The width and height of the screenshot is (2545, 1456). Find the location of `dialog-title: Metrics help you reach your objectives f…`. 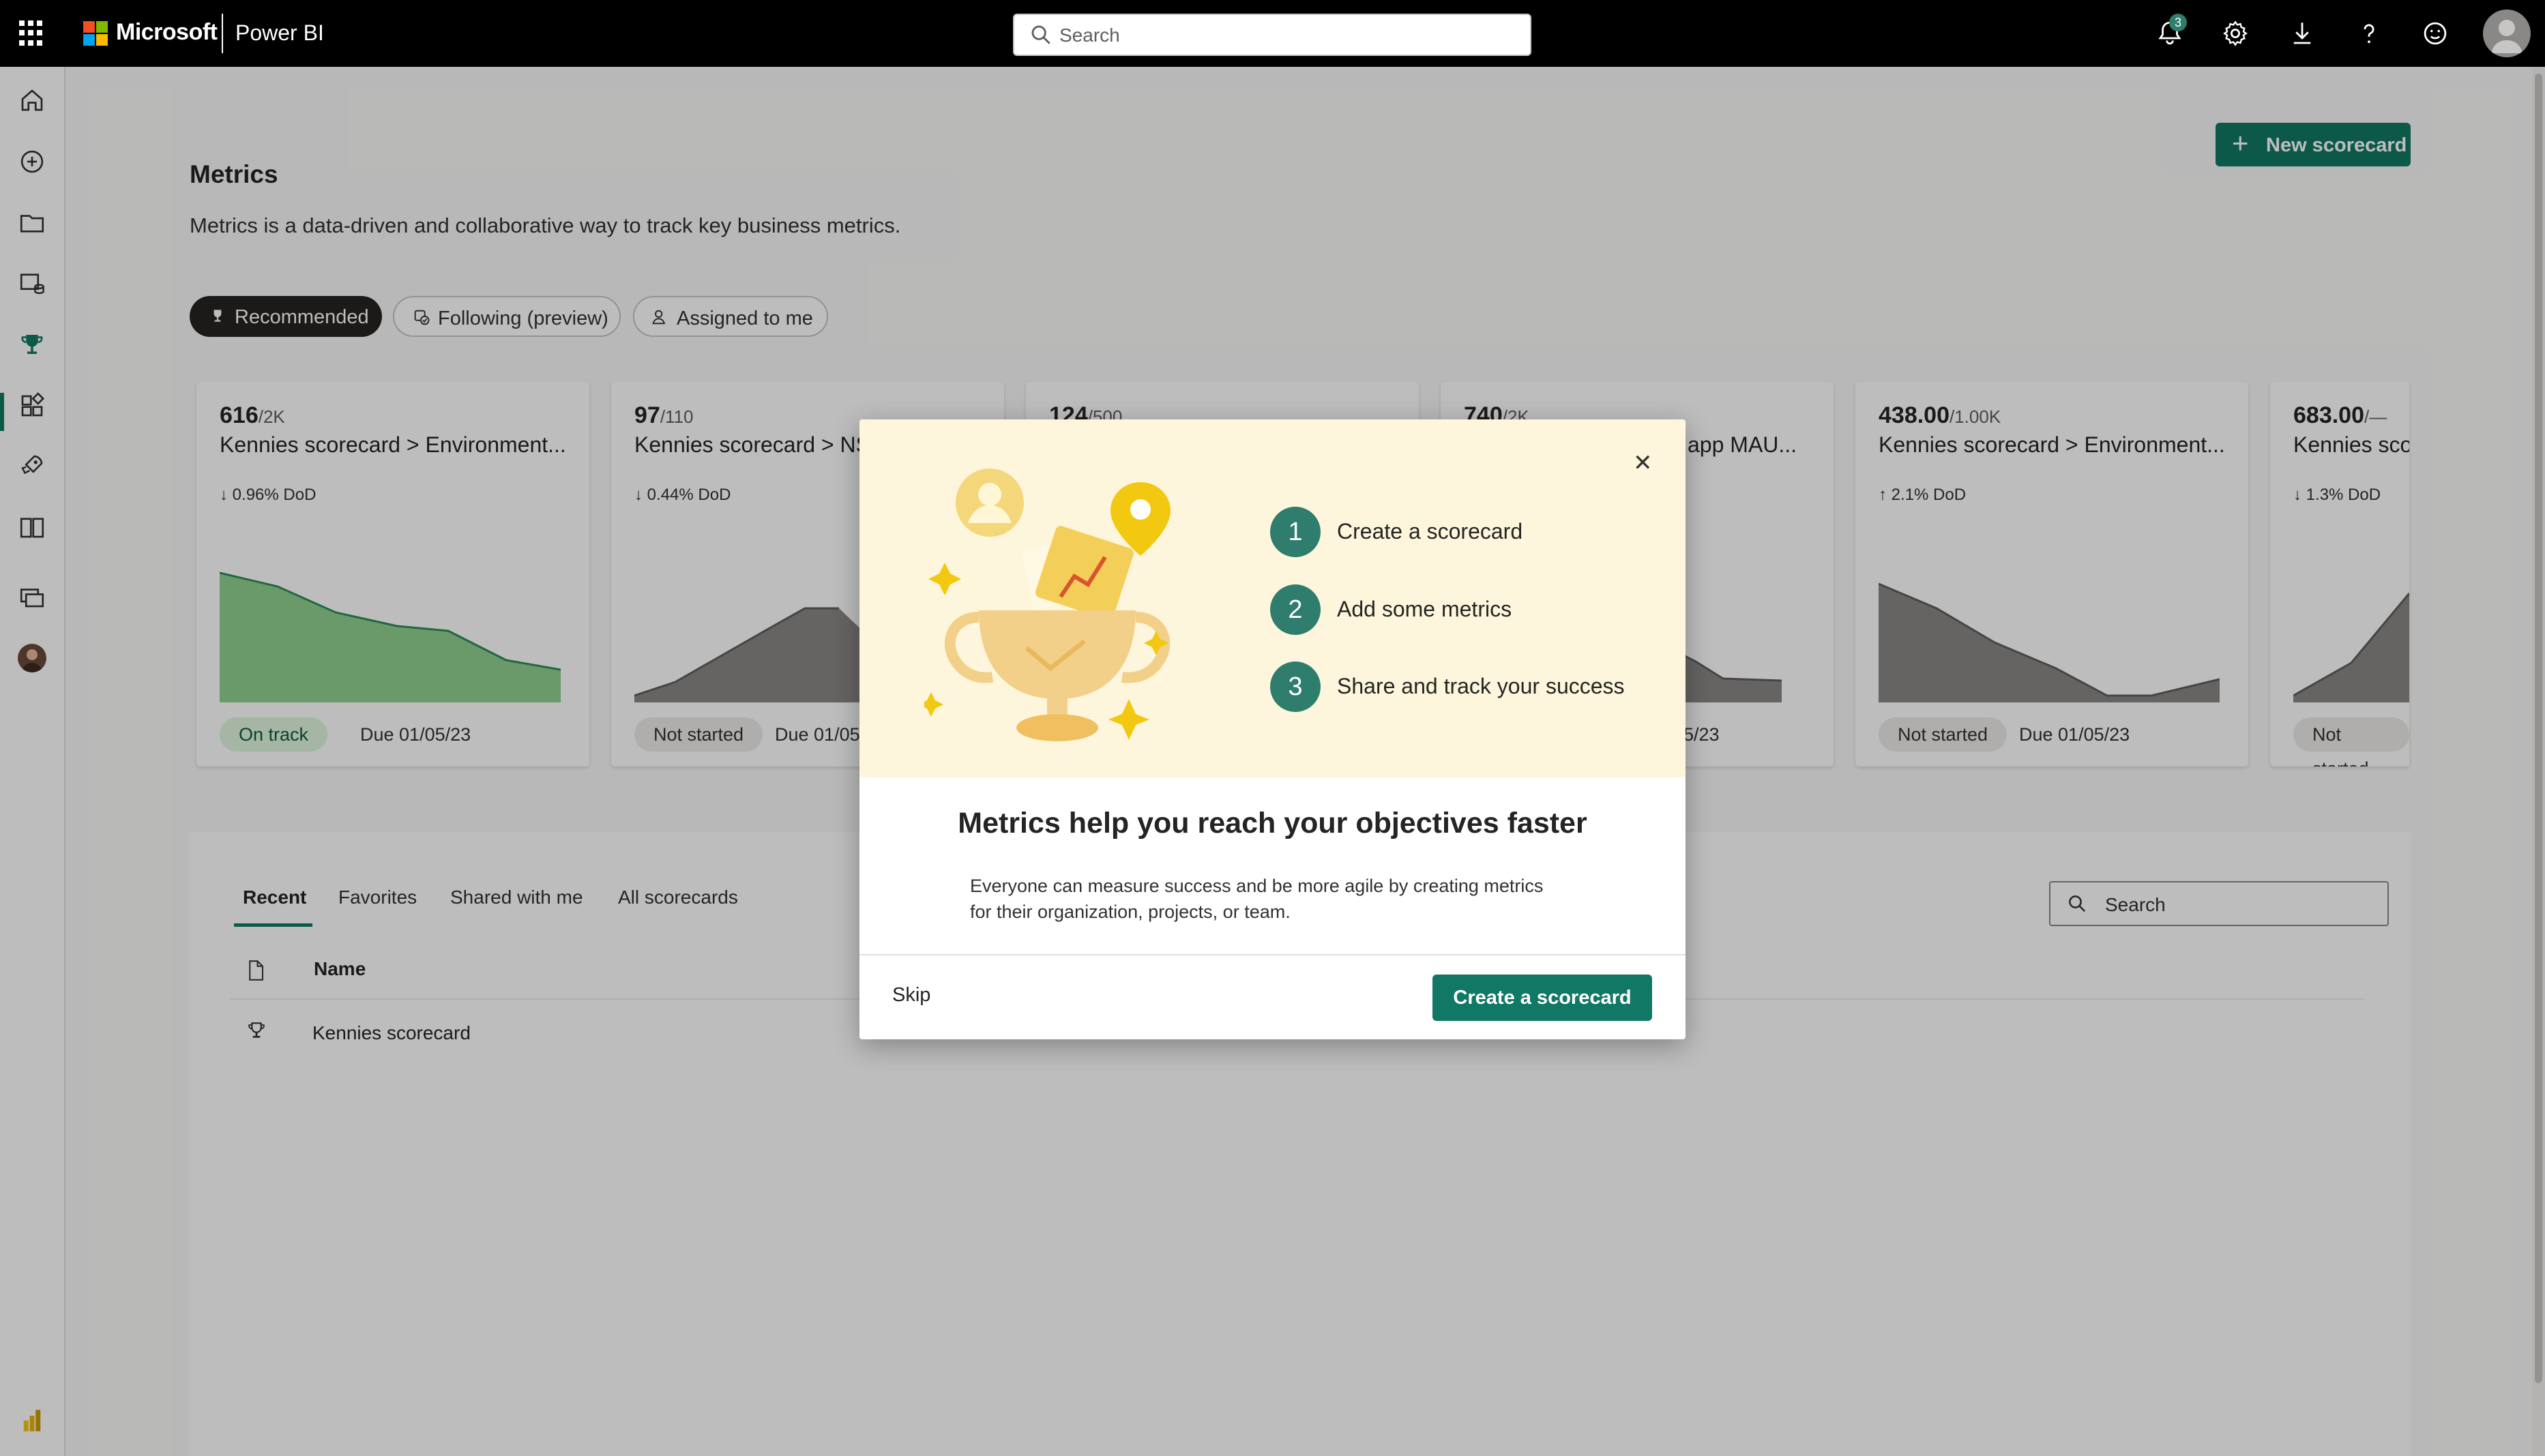

dialog-title: Metrics help you reach your objectives f… is located at coordinates (1272, 823).